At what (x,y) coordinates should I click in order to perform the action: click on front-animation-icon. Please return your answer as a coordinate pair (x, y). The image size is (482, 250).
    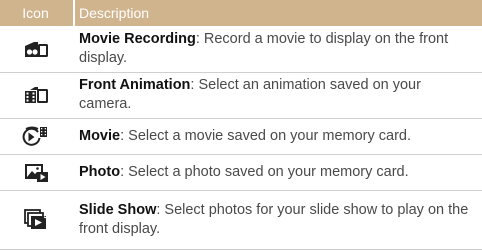
    Looking at the image, I should click on (35, 95).